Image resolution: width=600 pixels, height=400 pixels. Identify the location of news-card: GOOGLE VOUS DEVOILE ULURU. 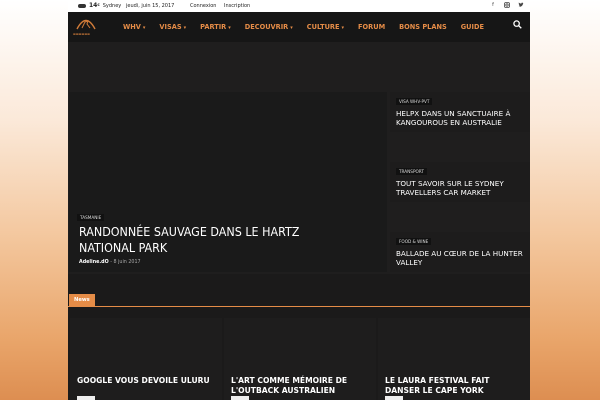
(146, 359).